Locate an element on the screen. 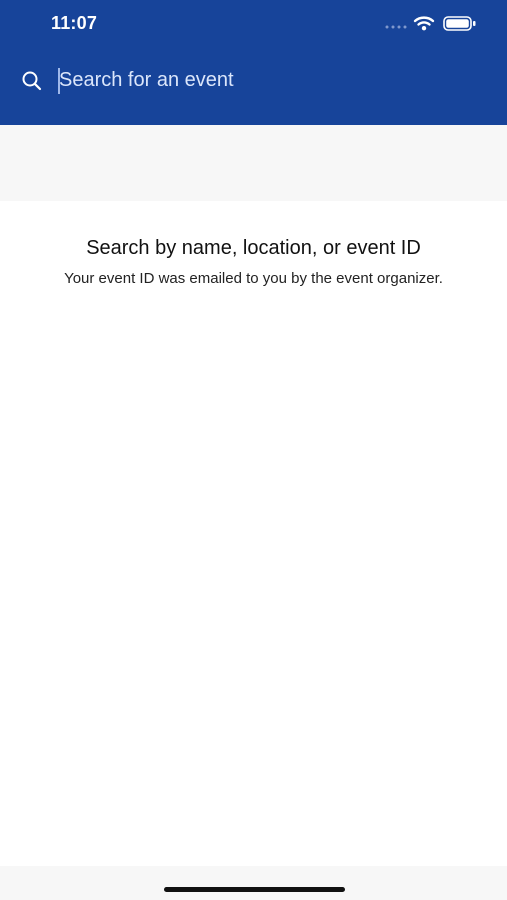  search-icon is located at coordinates (32, 81).